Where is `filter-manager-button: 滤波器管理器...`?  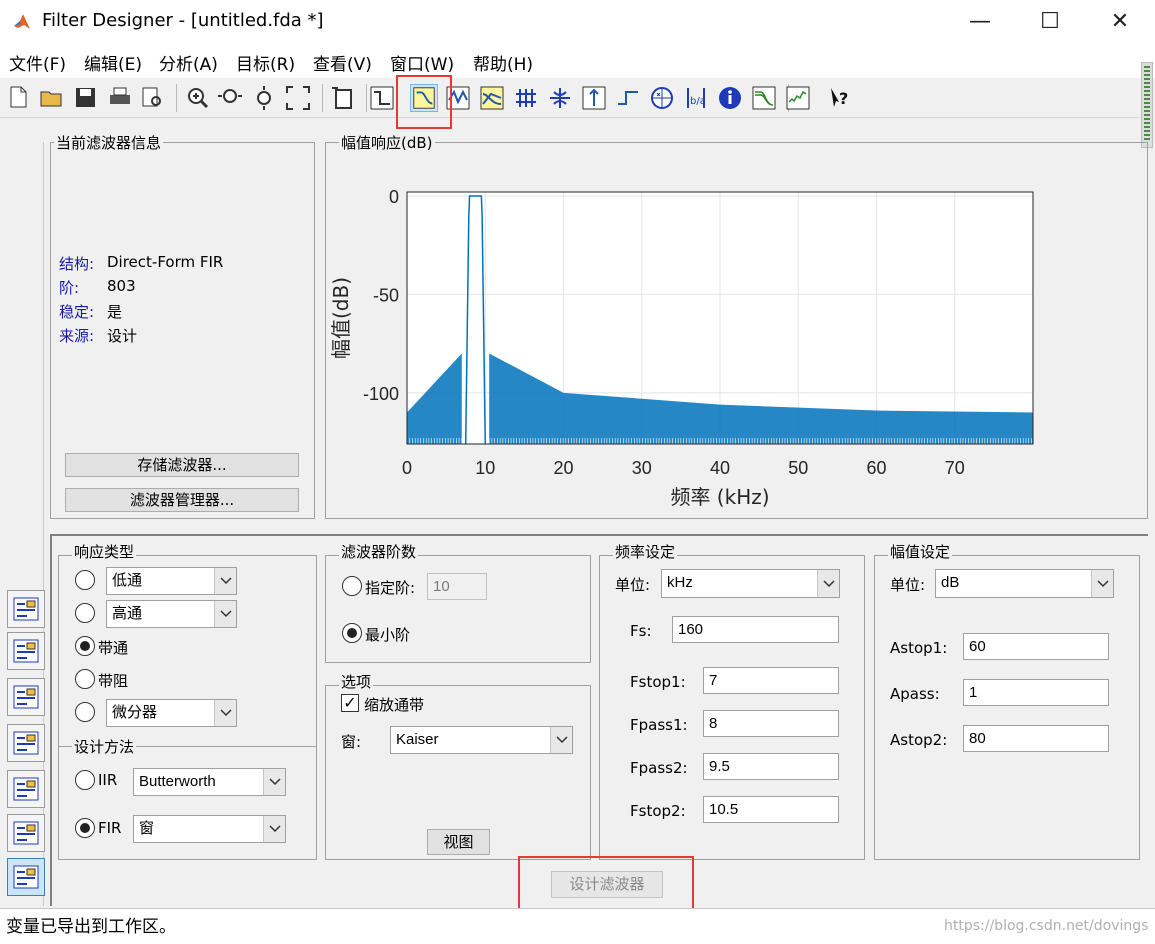
filter-manager-button: 滤波器管理器... is located at coordinates (182, 500).